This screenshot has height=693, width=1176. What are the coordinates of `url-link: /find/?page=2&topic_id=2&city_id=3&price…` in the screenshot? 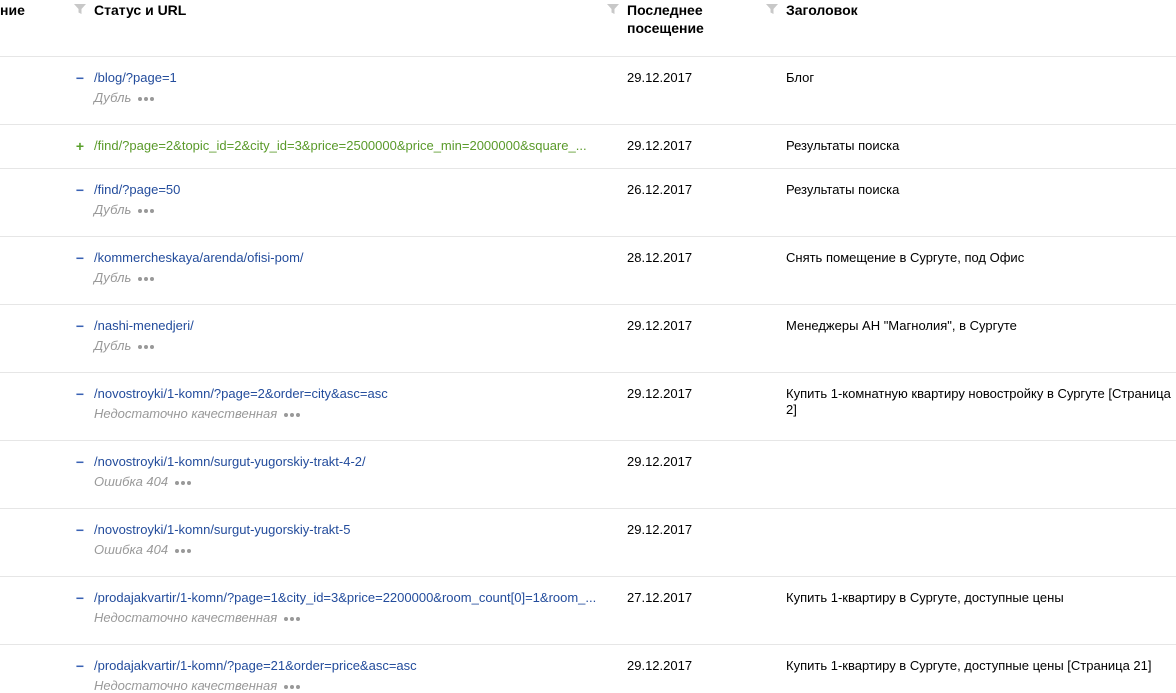 It's located at (340, 146).